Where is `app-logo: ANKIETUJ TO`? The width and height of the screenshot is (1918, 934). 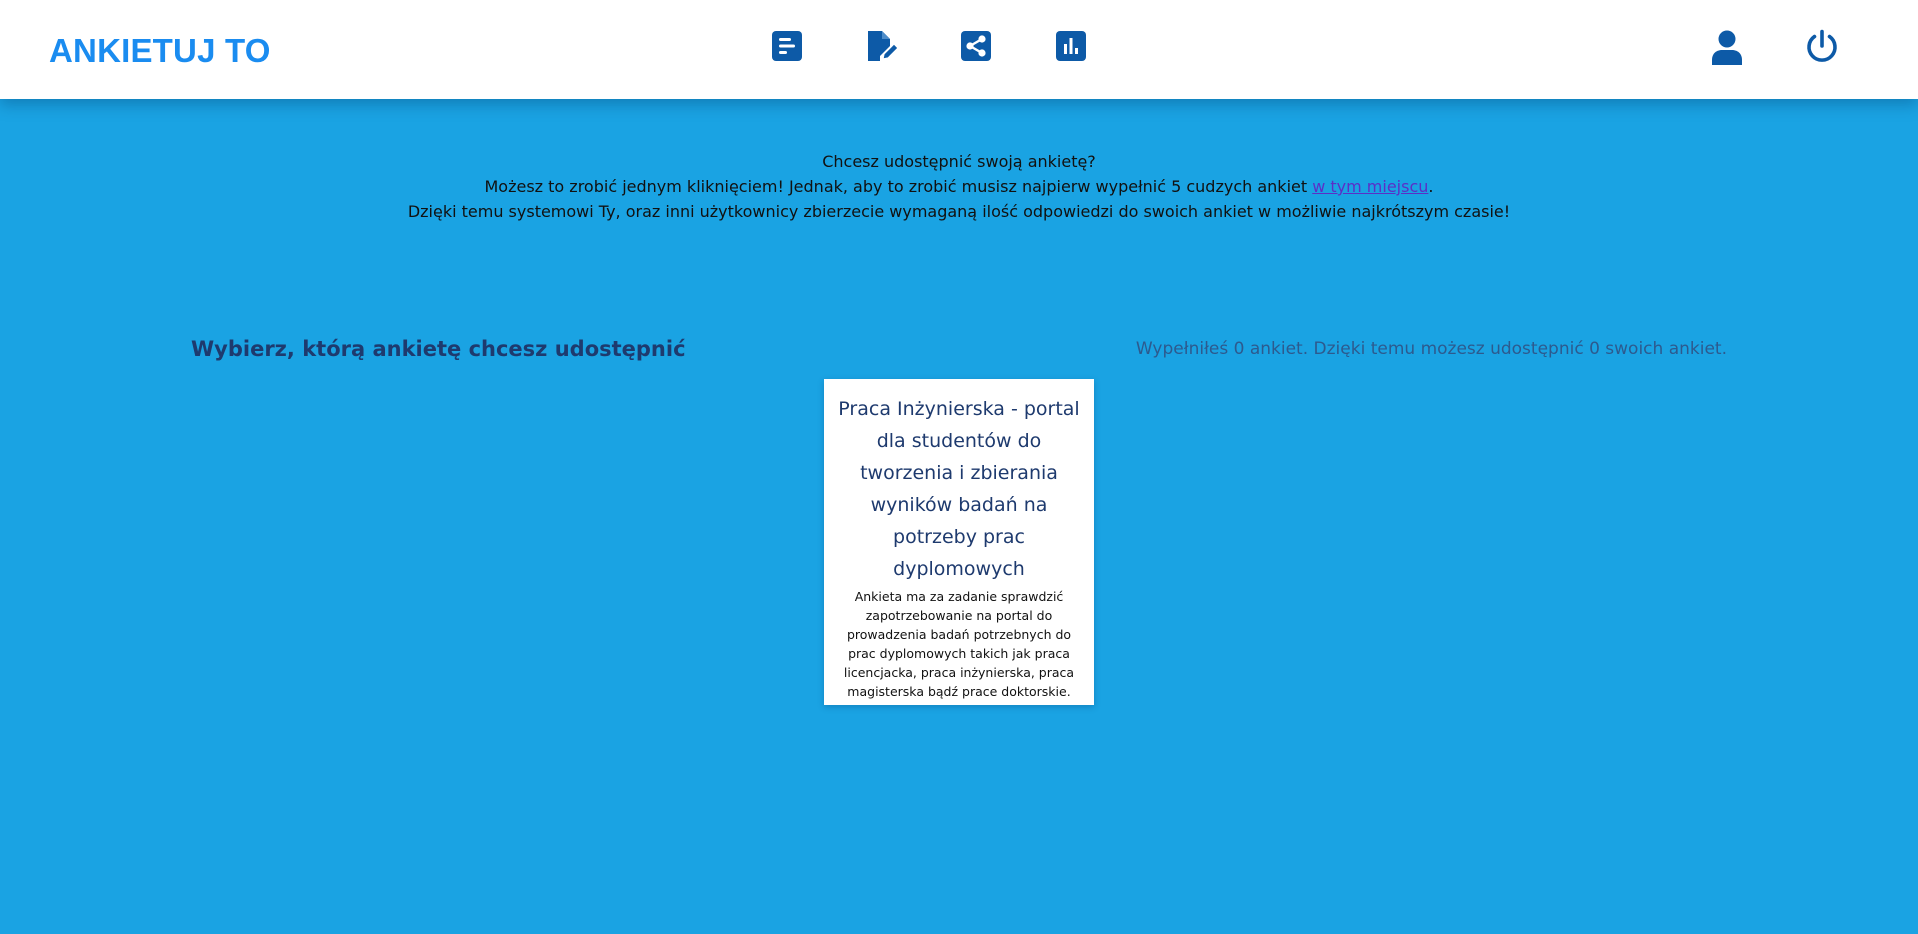 app-logo: ANKIETUJ TO is located at coordinates (160, 51).